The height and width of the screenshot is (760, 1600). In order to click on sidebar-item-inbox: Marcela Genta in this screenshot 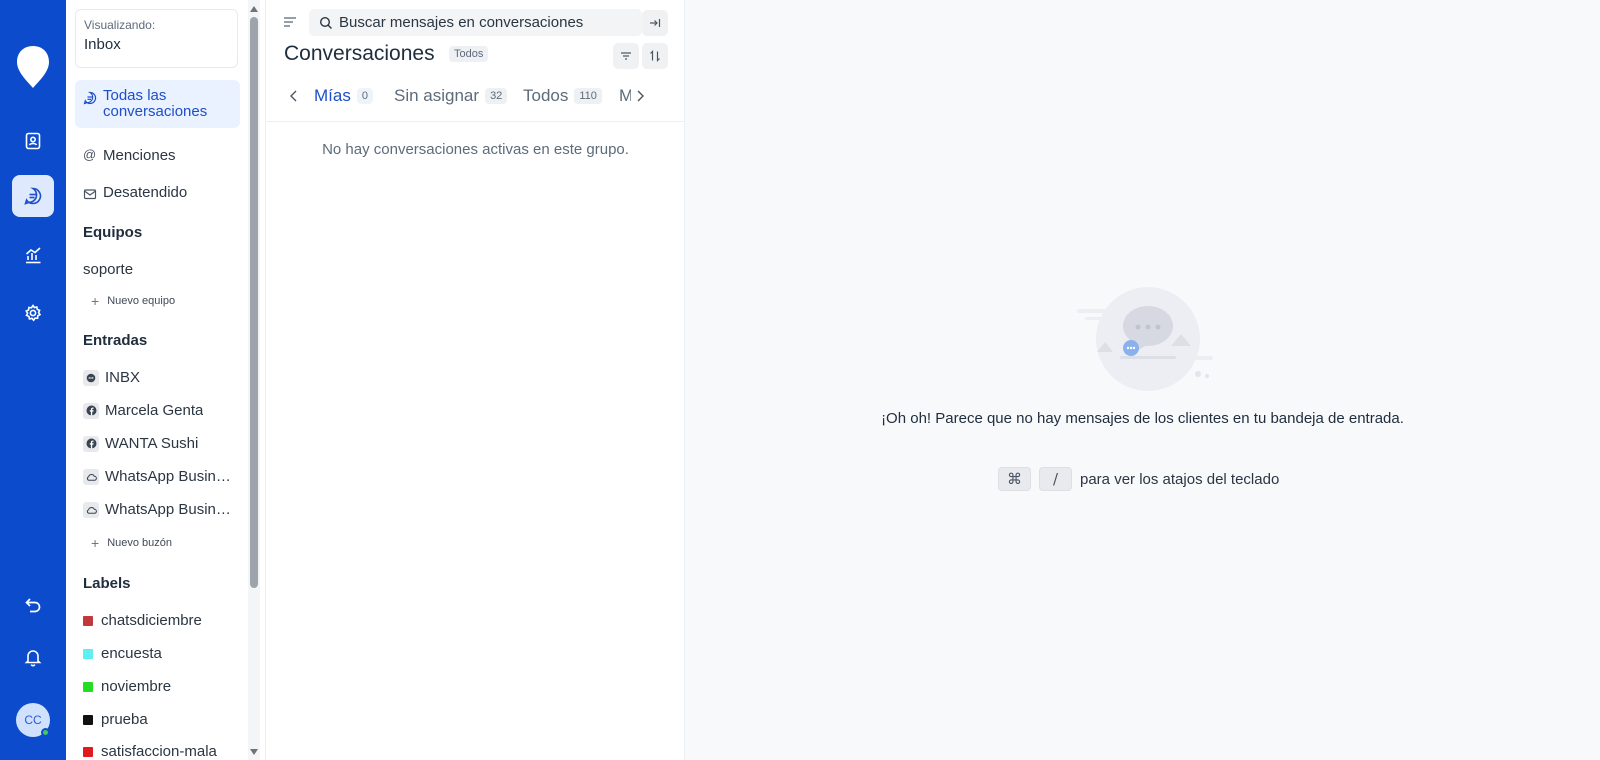, I will do `click(158, 410)`.